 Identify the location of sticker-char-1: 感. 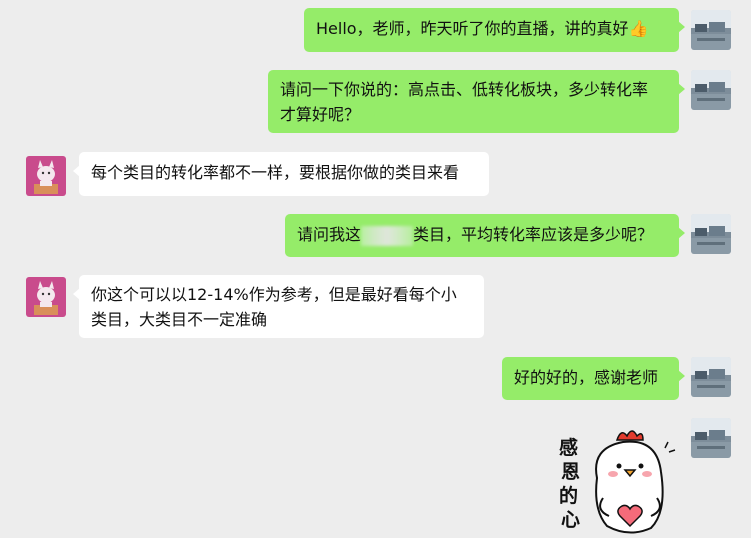
(568, 447).